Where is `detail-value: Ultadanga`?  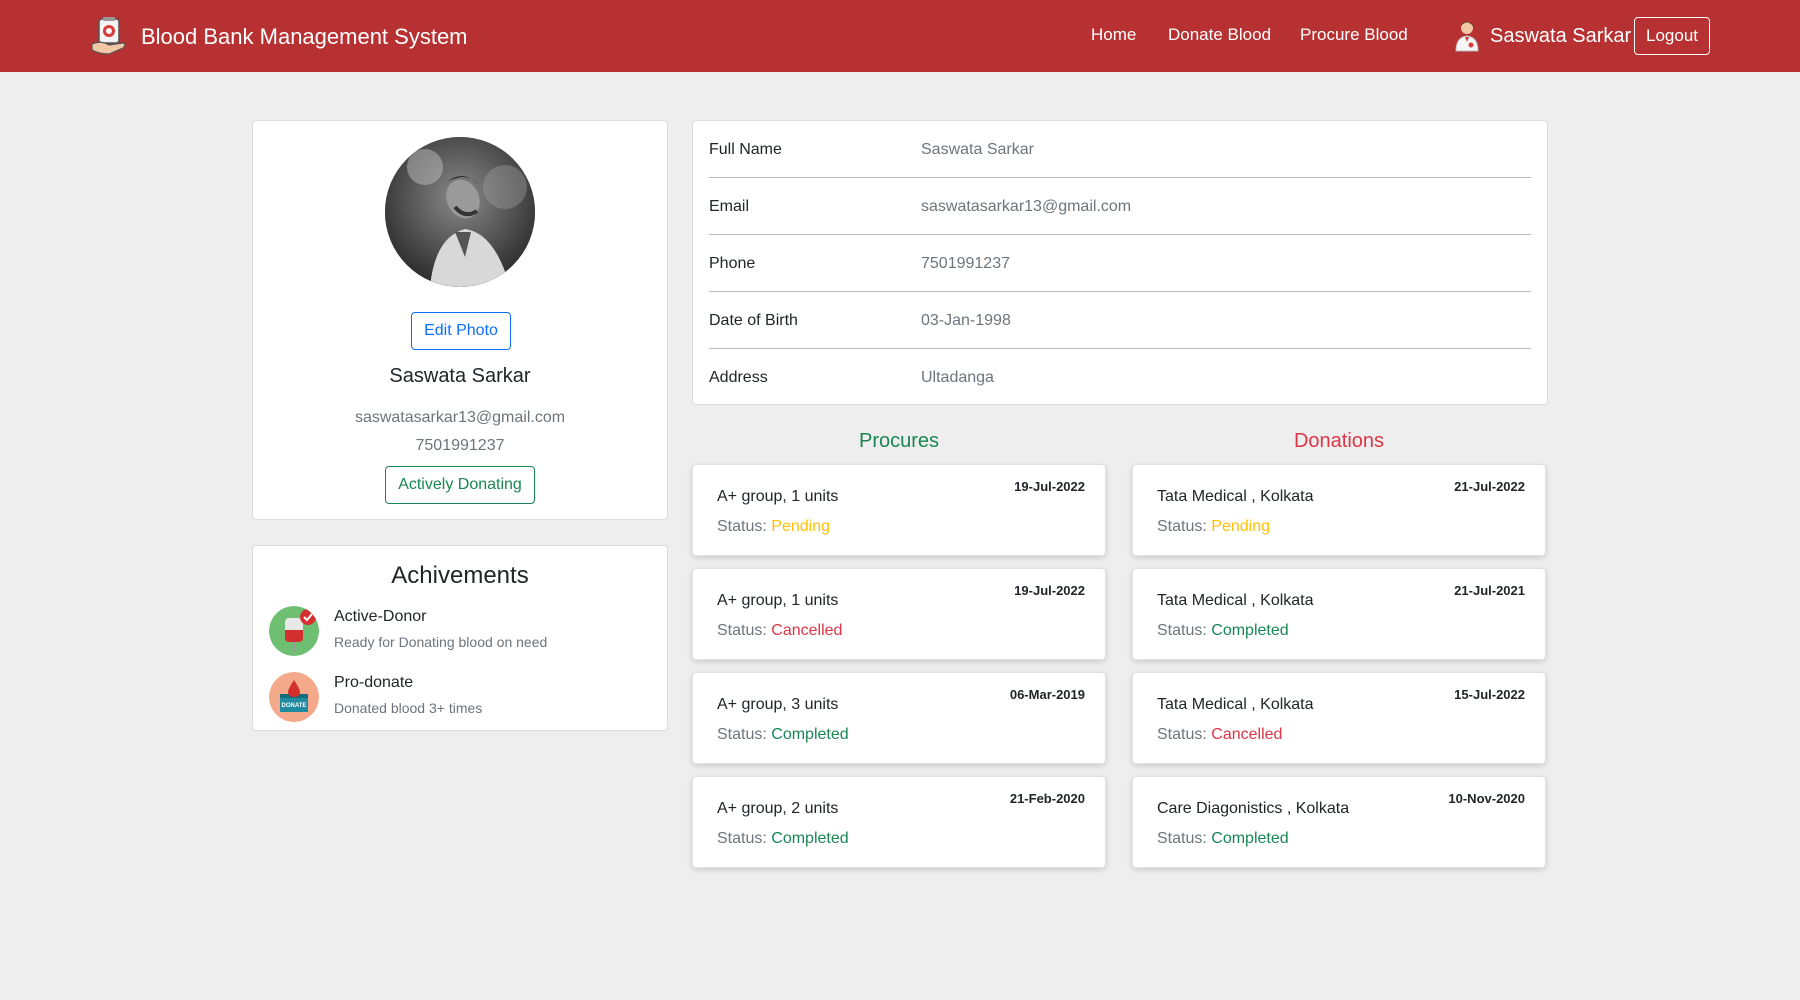 detail-value: Ultadanga is located at coordinates (957, 377).